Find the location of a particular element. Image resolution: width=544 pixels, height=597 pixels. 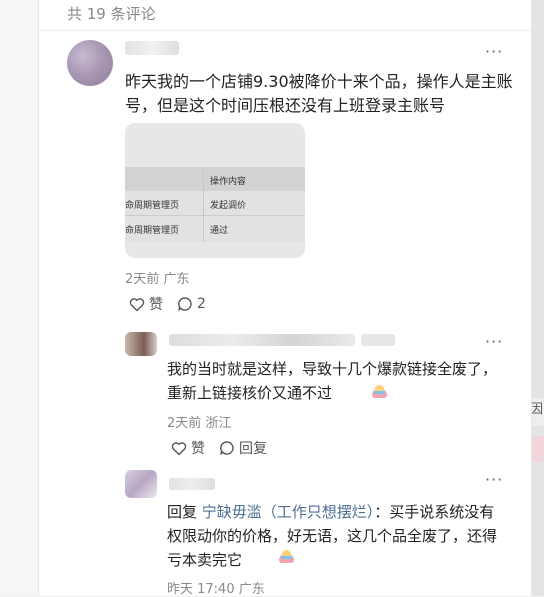

mention-link: 宁缺毋滥（工作只想摆烂） is located at coordinates (288, 512).